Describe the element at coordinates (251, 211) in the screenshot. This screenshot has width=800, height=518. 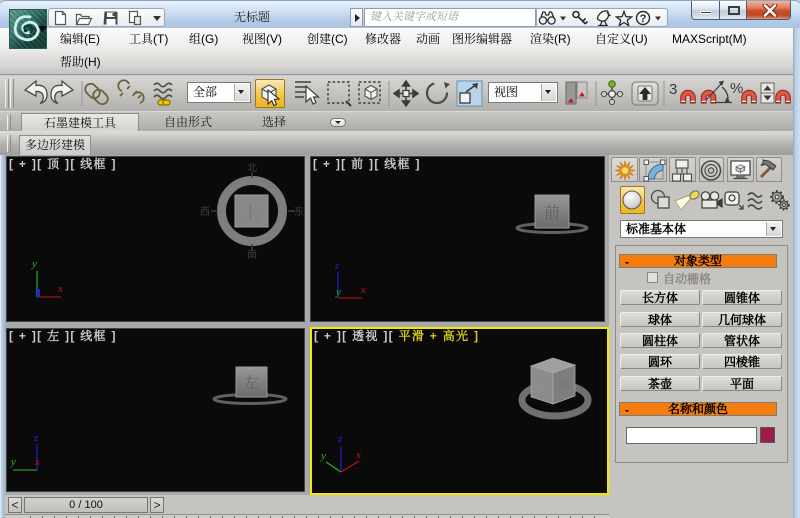
I see `svg-text: 上` at that location.